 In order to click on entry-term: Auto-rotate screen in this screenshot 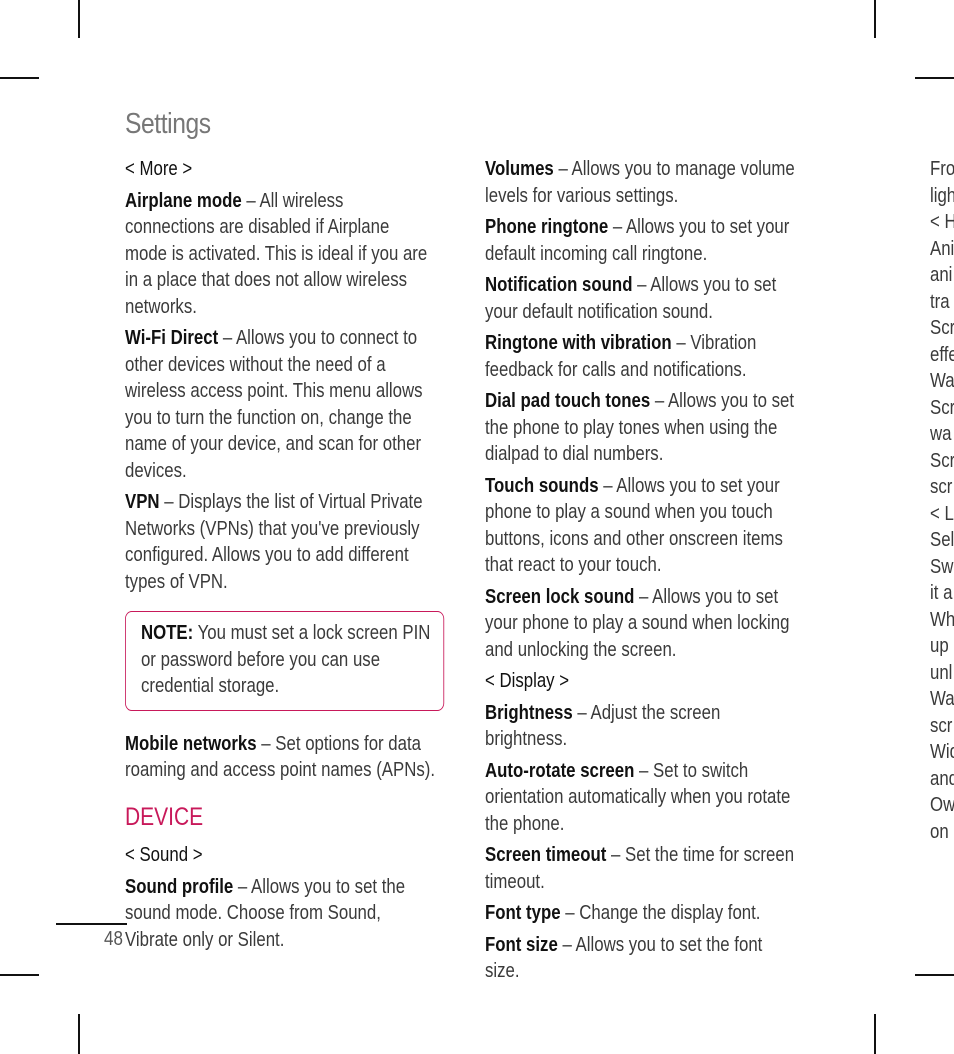, I will do `click(560, 770)`.